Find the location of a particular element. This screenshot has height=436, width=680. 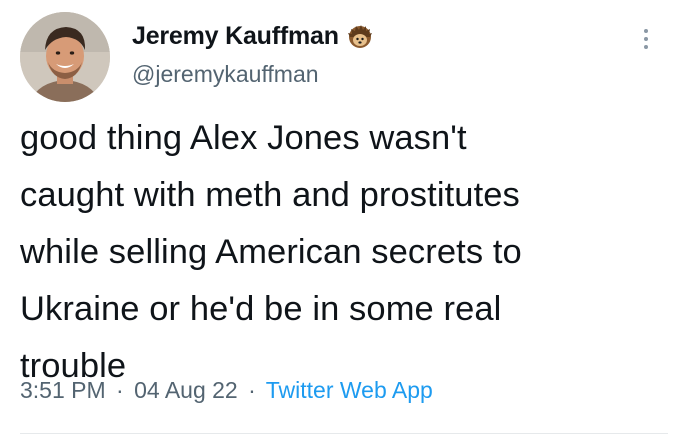

tweet-date: 04 Aug 22 is located at coordinates (186, 390).